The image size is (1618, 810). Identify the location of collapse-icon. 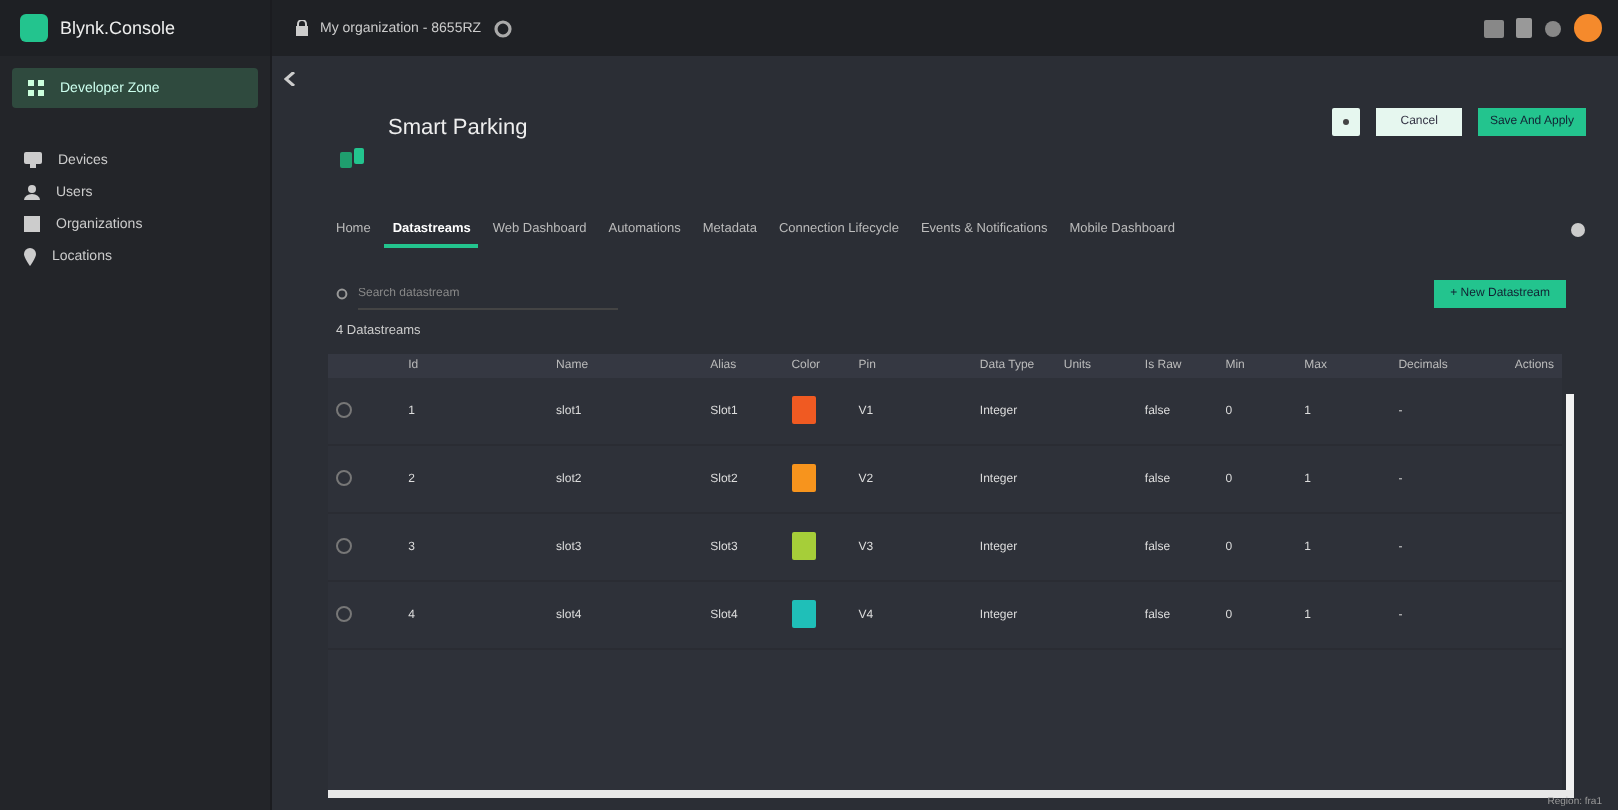
(291, 79).